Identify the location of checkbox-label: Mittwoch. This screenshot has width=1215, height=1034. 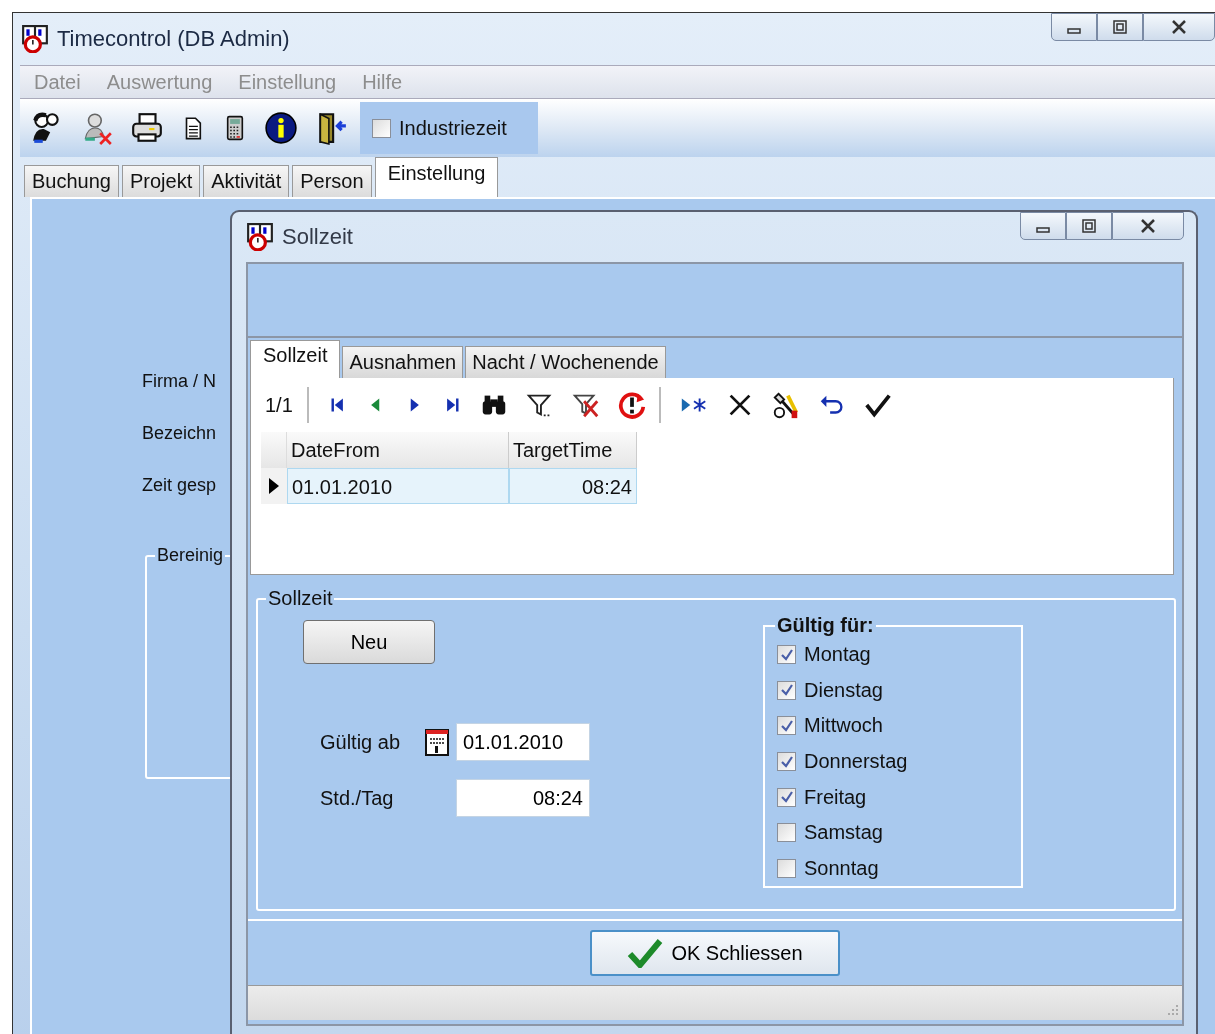
(843, 726).